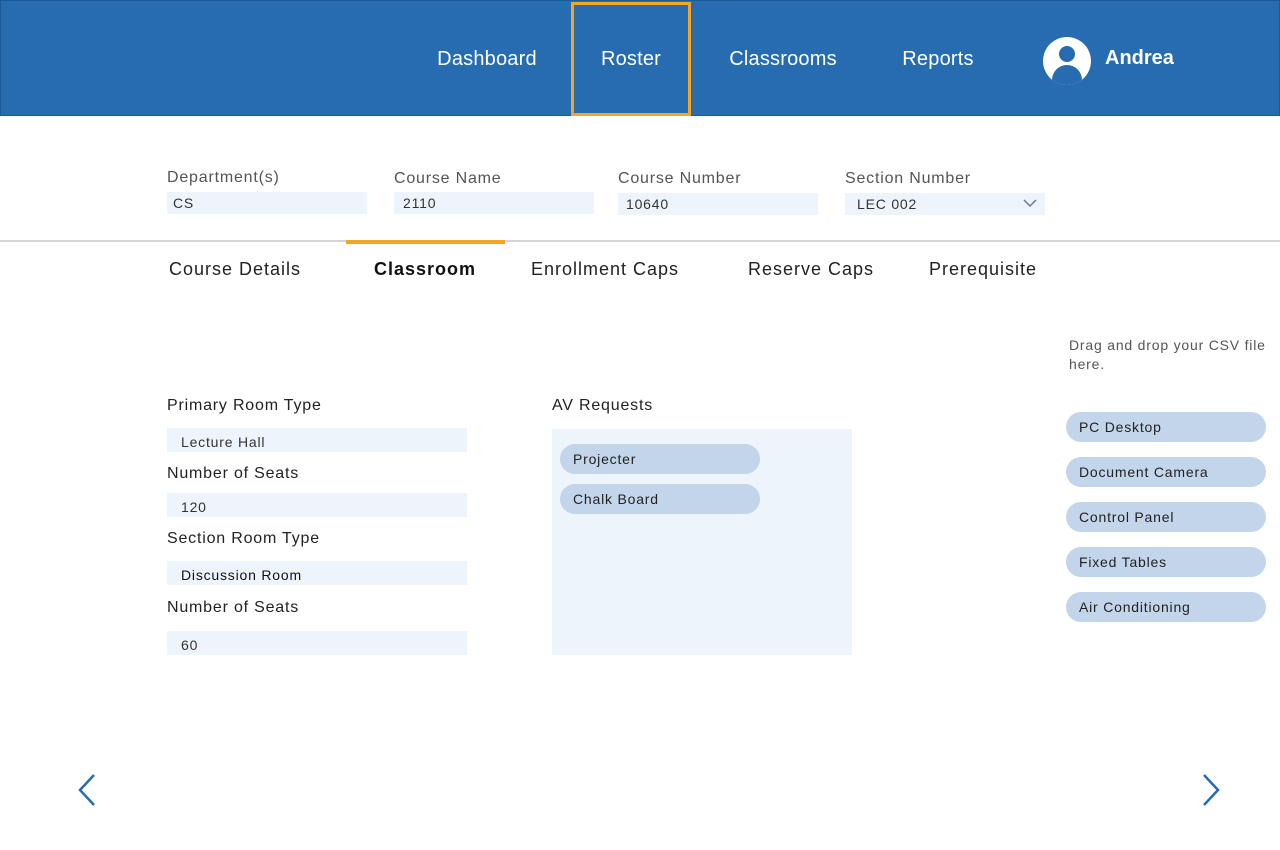  Describe the element at coordinates (1166, 472) in the screenshot. I see `av-option-document-camera: Document Camera` at that location.